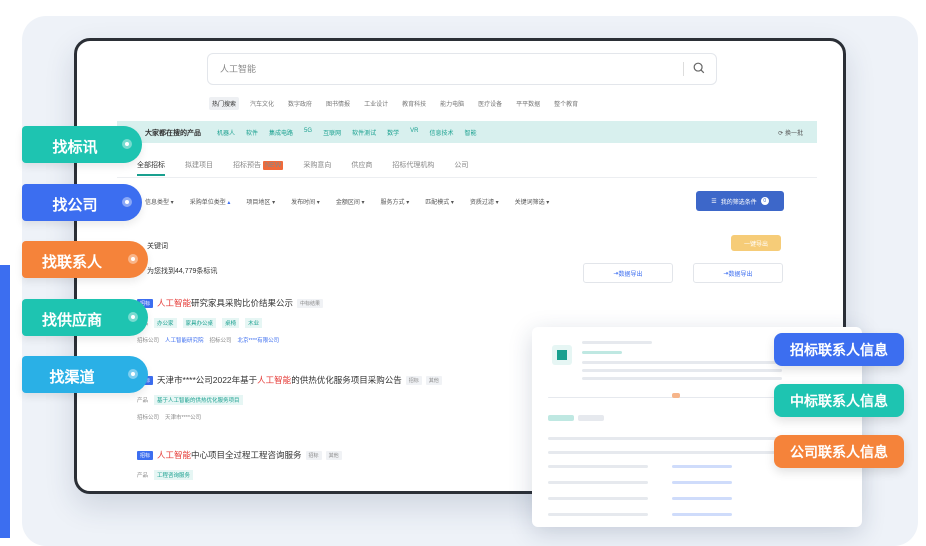 The image size is (926, 546). Describe the element at coordinates (756, 243) in the screenshot. I see `one-click-export-button: 一键导出` at that location.